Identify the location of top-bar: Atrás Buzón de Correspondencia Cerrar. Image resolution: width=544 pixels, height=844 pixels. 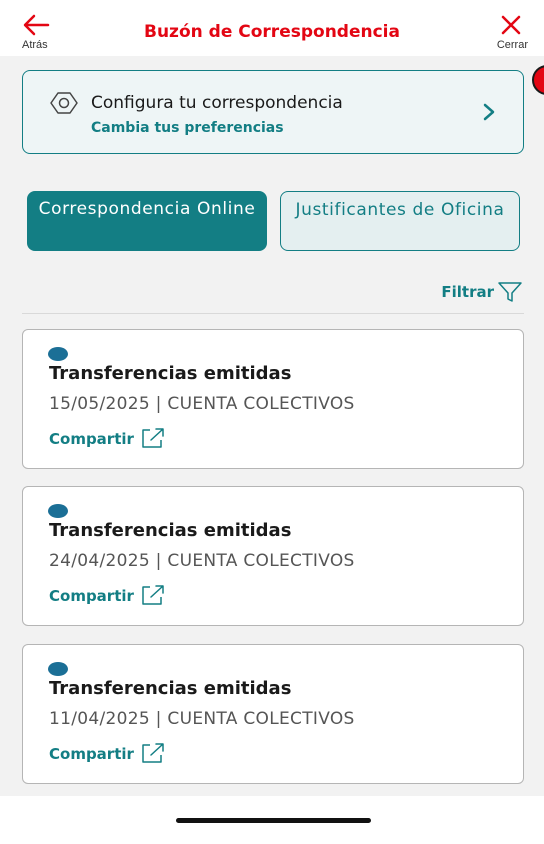
(272, 28).